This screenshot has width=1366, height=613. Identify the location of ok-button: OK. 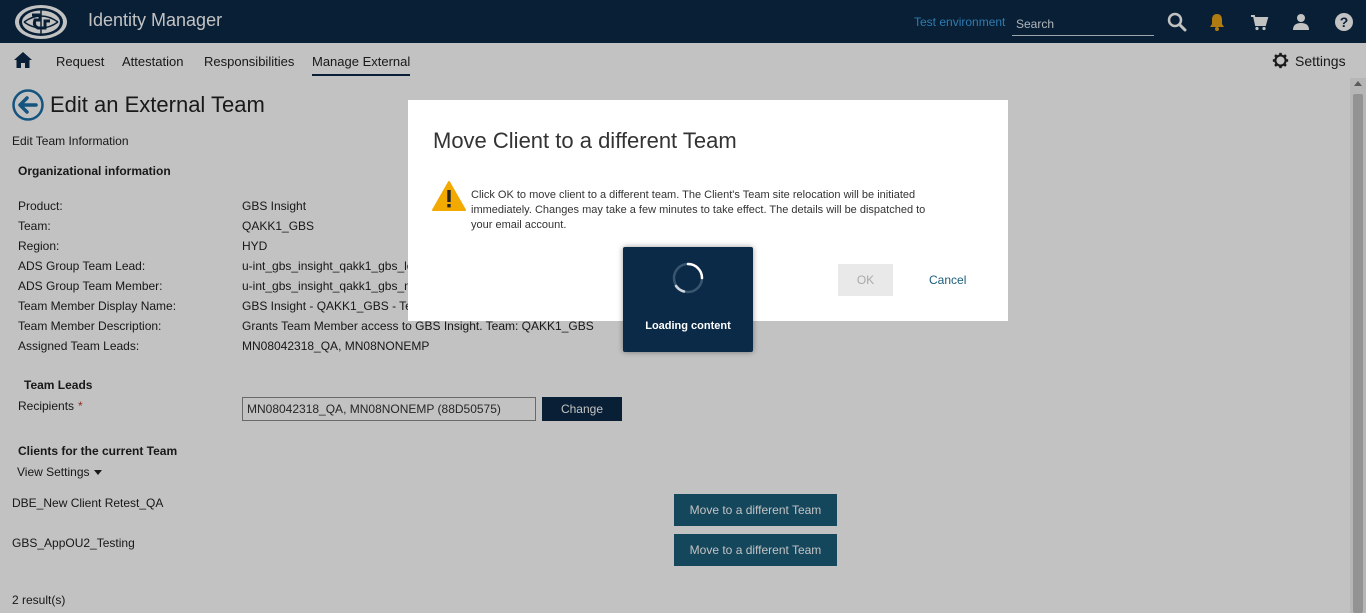
(865, 280).